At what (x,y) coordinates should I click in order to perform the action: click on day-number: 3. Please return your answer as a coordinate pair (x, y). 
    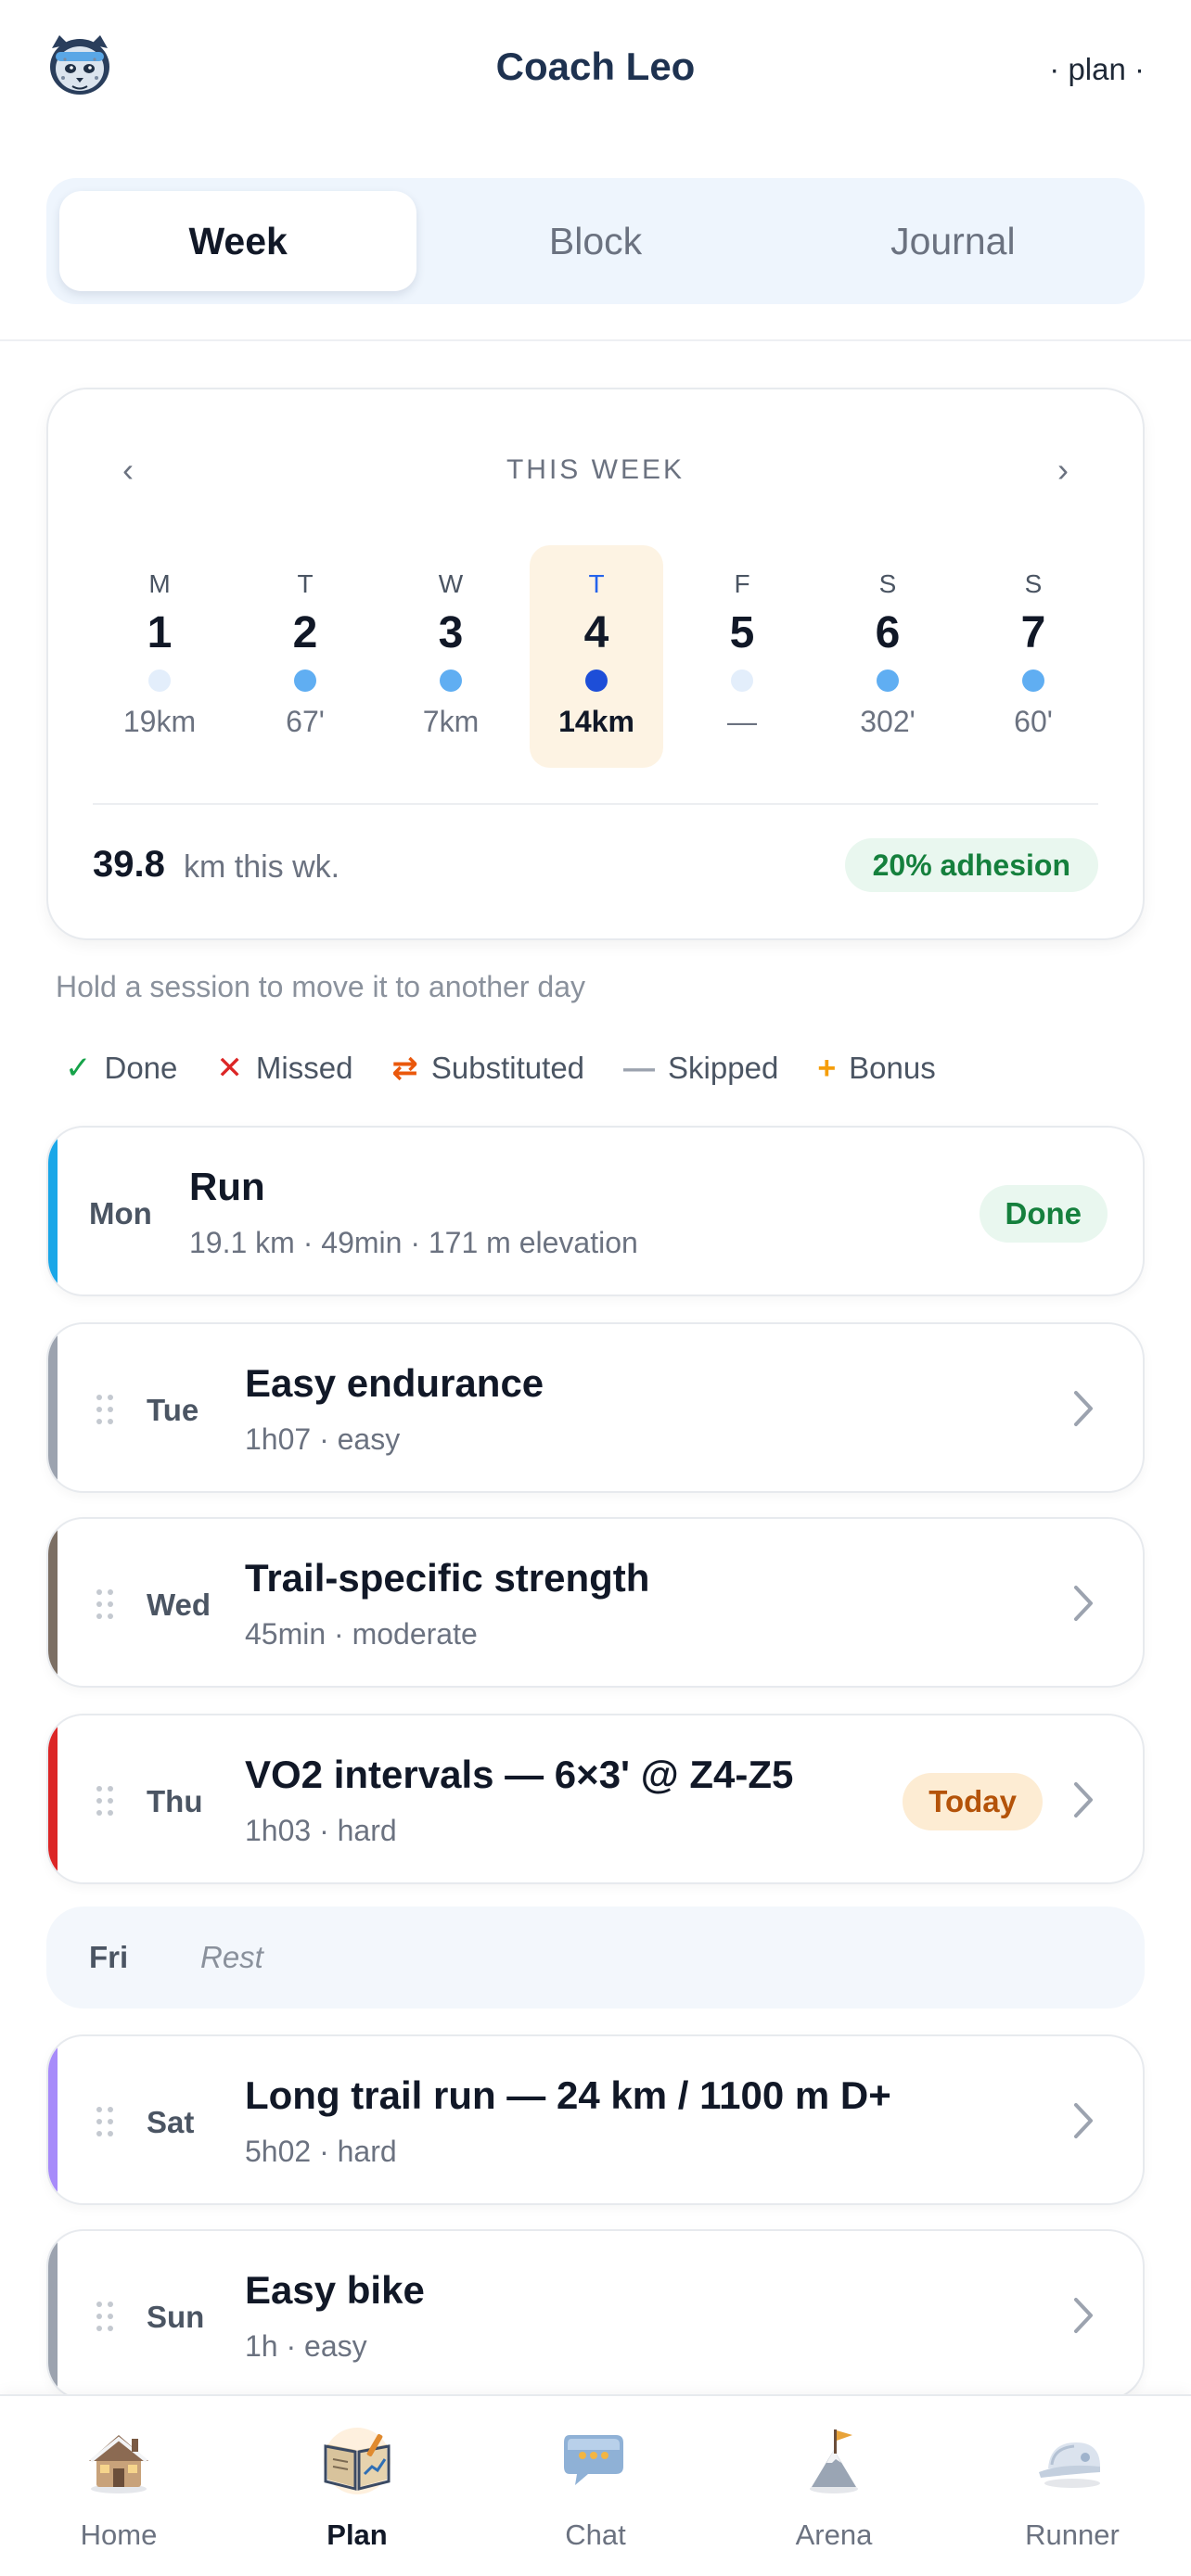
    Looking at the image, I should click on (451, 632).